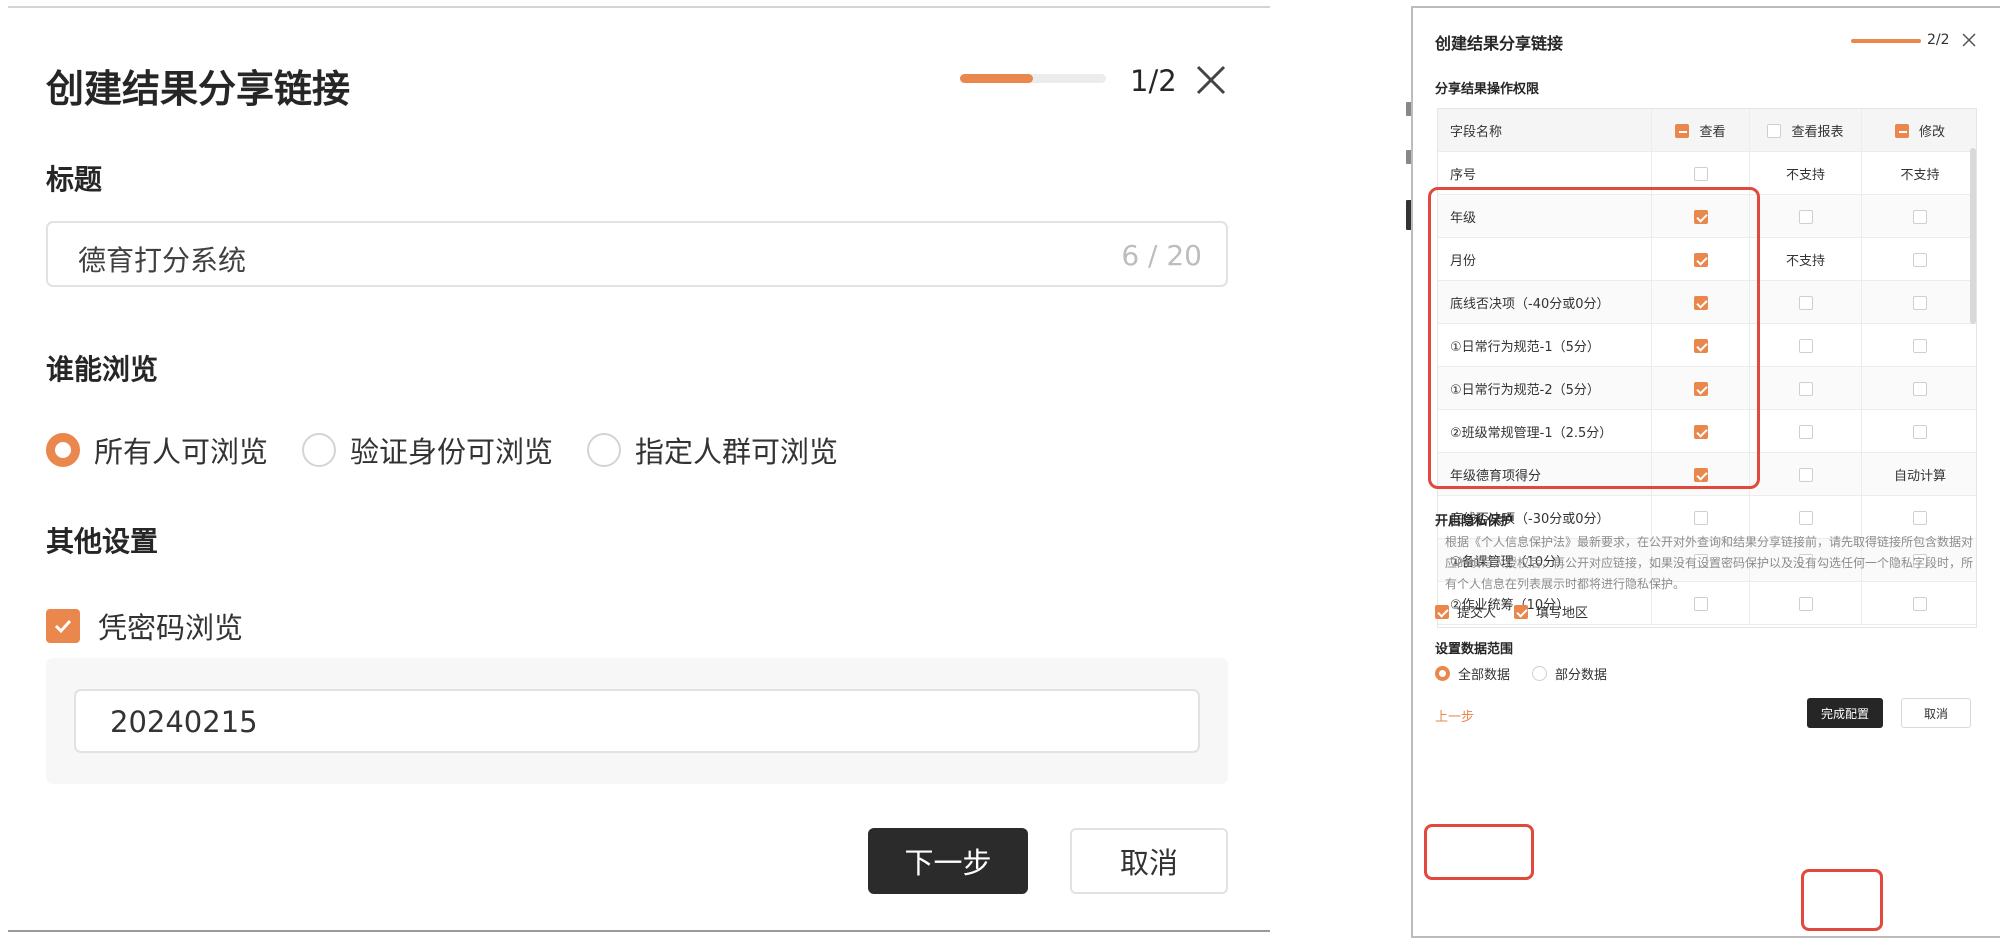  What do you see at coordinates (1463, 218) in the screenshot?
I see `field-name-text: 年级` at bounding box center [1463, 218].